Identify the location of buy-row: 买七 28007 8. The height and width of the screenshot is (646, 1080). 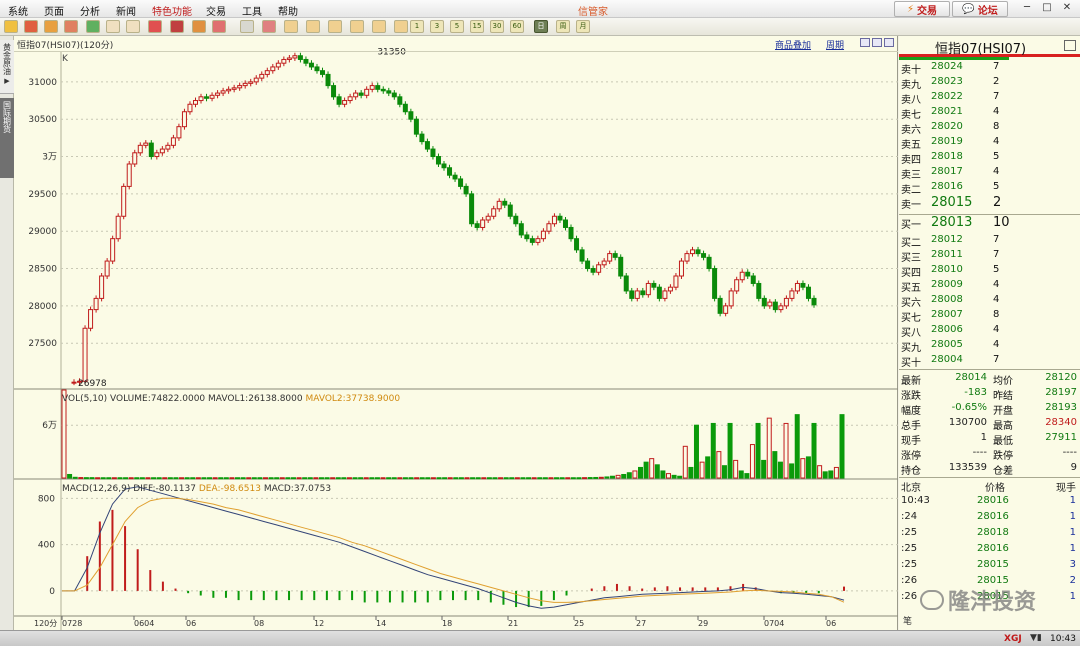
(989, 316).